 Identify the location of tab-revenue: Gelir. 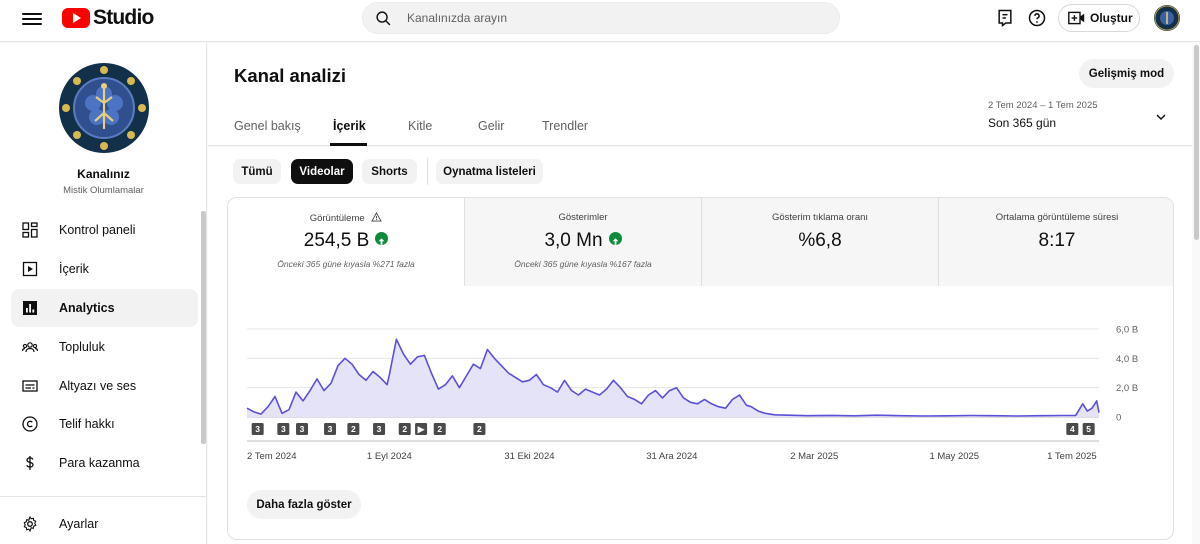
(491, 126).